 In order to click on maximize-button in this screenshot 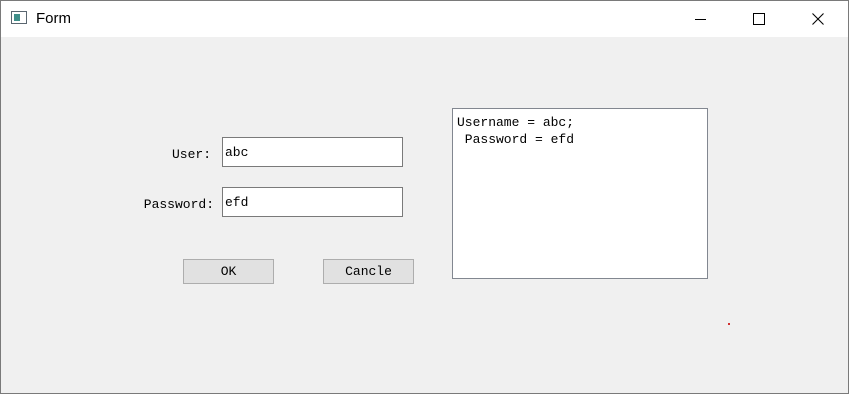, I will do `click(759, 19)`.